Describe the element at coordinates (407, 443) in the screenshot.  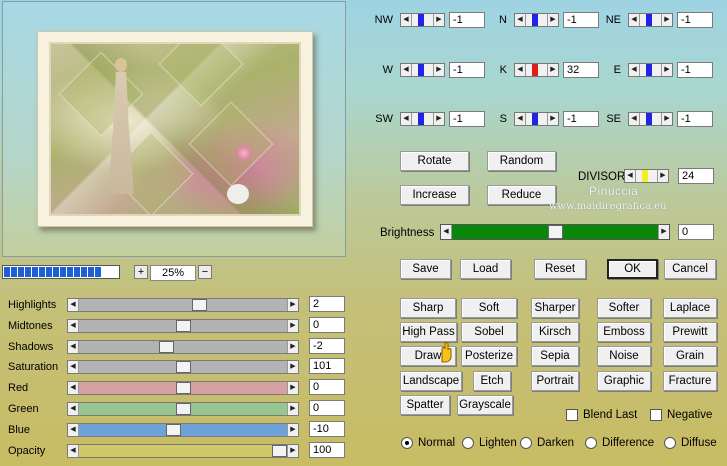
I see `normal-radio` at that location.